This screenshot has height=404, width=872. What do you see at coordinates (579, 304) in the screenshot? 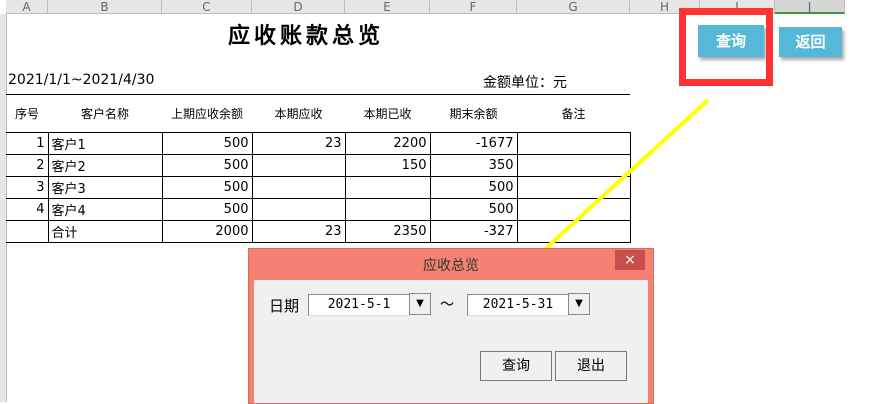
I see `end-dropdown-icon: ▼` at bounding box center [579, 304].